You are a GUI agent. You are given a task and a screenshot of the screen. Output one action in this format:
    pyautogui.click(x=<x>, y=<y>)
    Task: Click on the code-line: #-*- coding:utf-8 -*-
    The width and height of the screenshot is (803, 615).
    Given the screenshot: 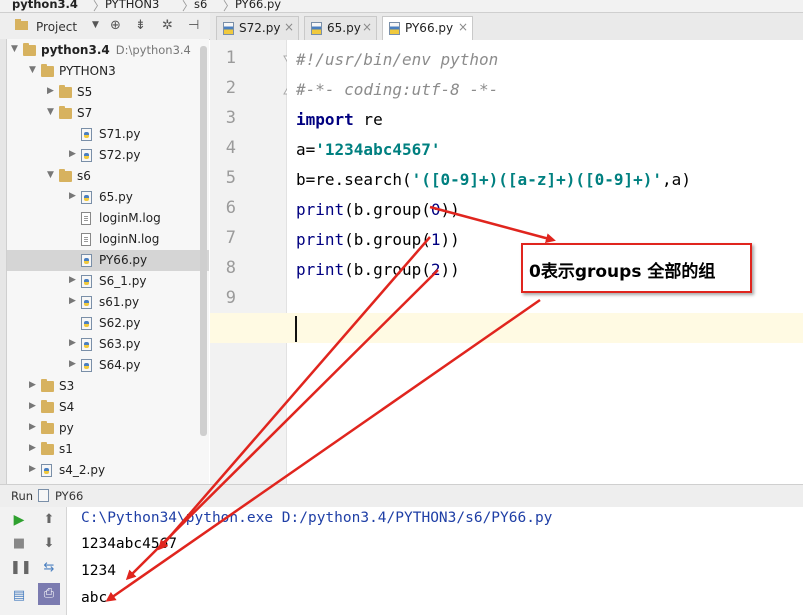 What is the action you would take?
    pyautogui.click(x=397, y=89)
    